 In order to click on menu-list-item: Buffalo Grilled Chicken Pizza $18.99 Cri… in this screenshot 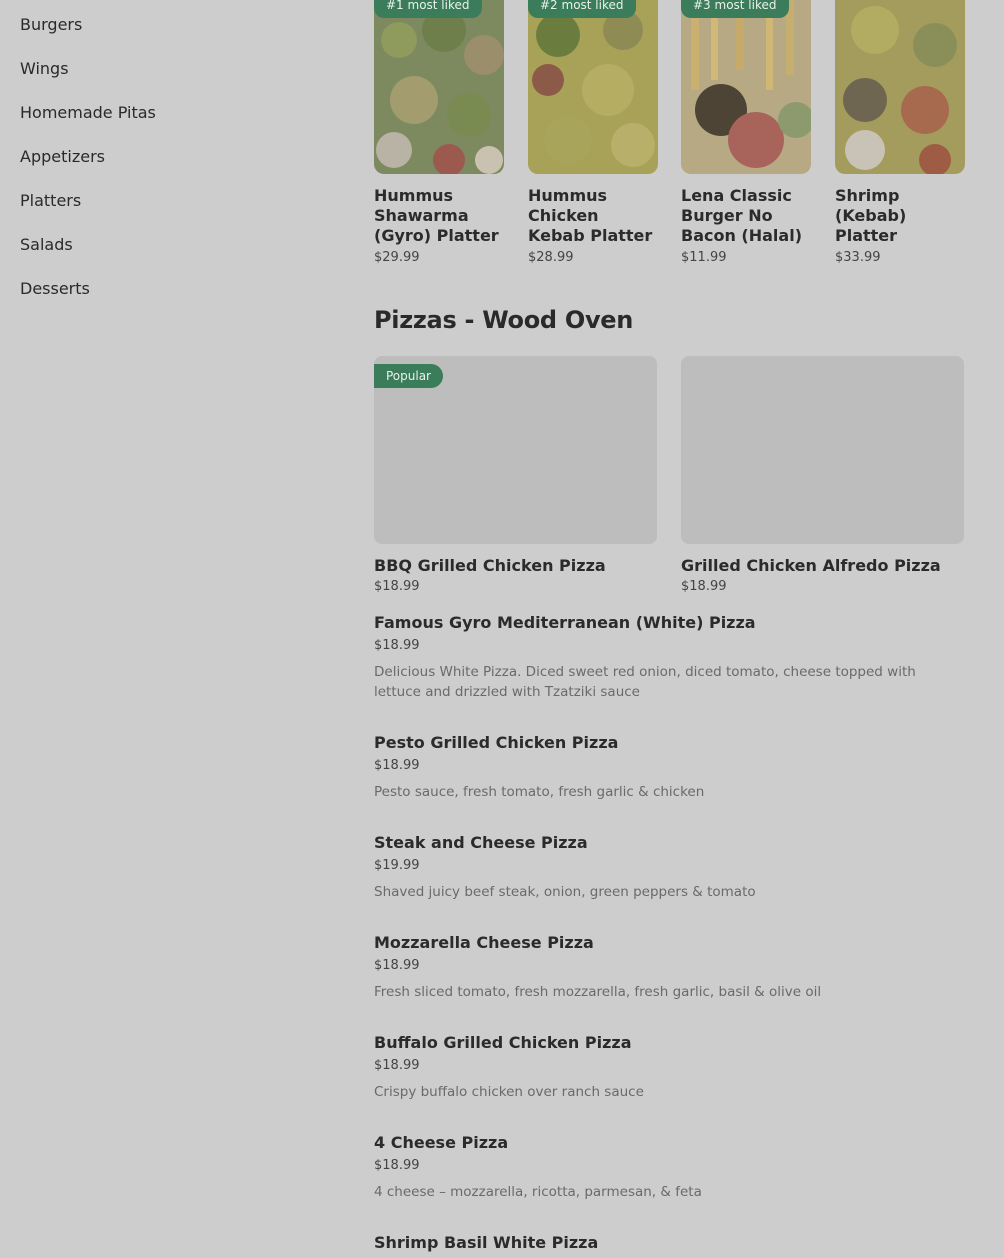, I will do `click(664, 1067)`.